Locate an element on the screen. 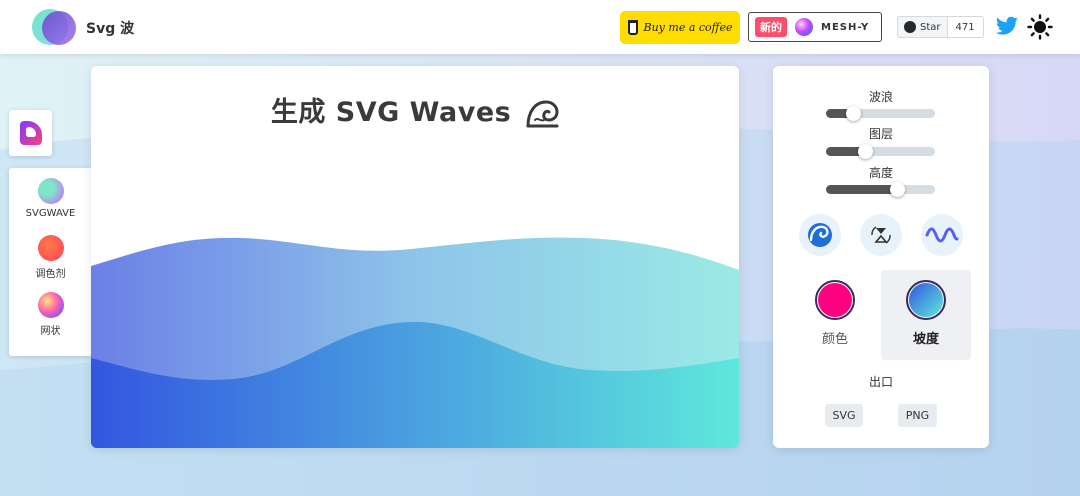 Image resolution: width=1080 pixels, height=496 pixels. sidebar-item-svgwave: SVGWAVE is located at coordinates (50, 198).